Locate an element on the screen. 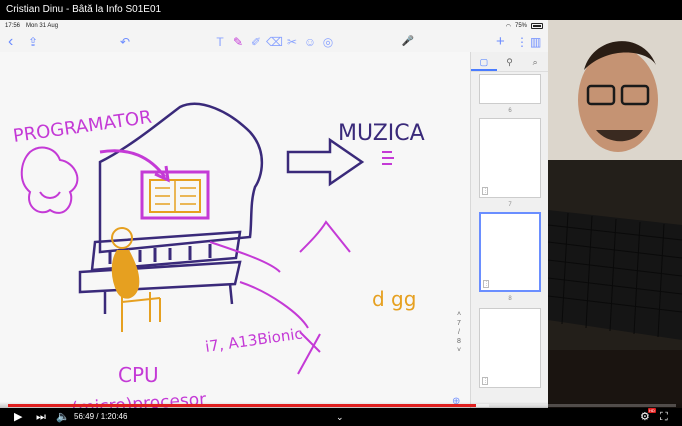 The image size is (682, 426). volume-icon: 🔈 is located at coordinates (63, 417).